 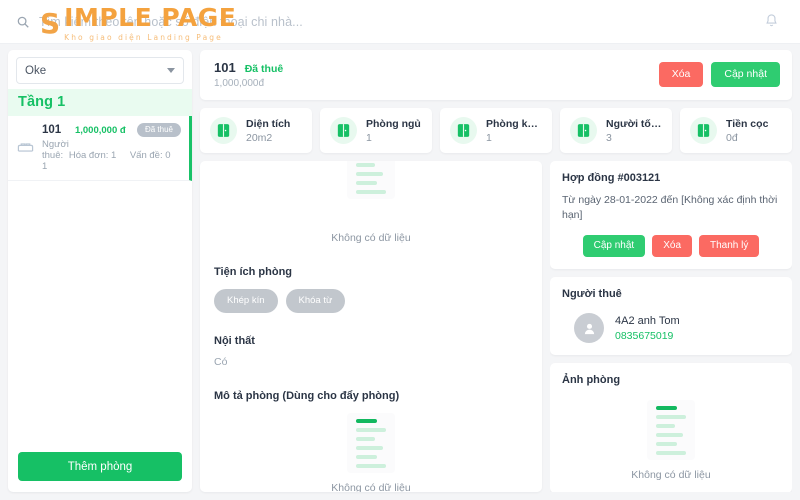 What do you see at coordinates (647, 328) in the screenshot?
I see `tenant-info: 4A2 anh Tom 0835675019` at bounding box center [647, 328].